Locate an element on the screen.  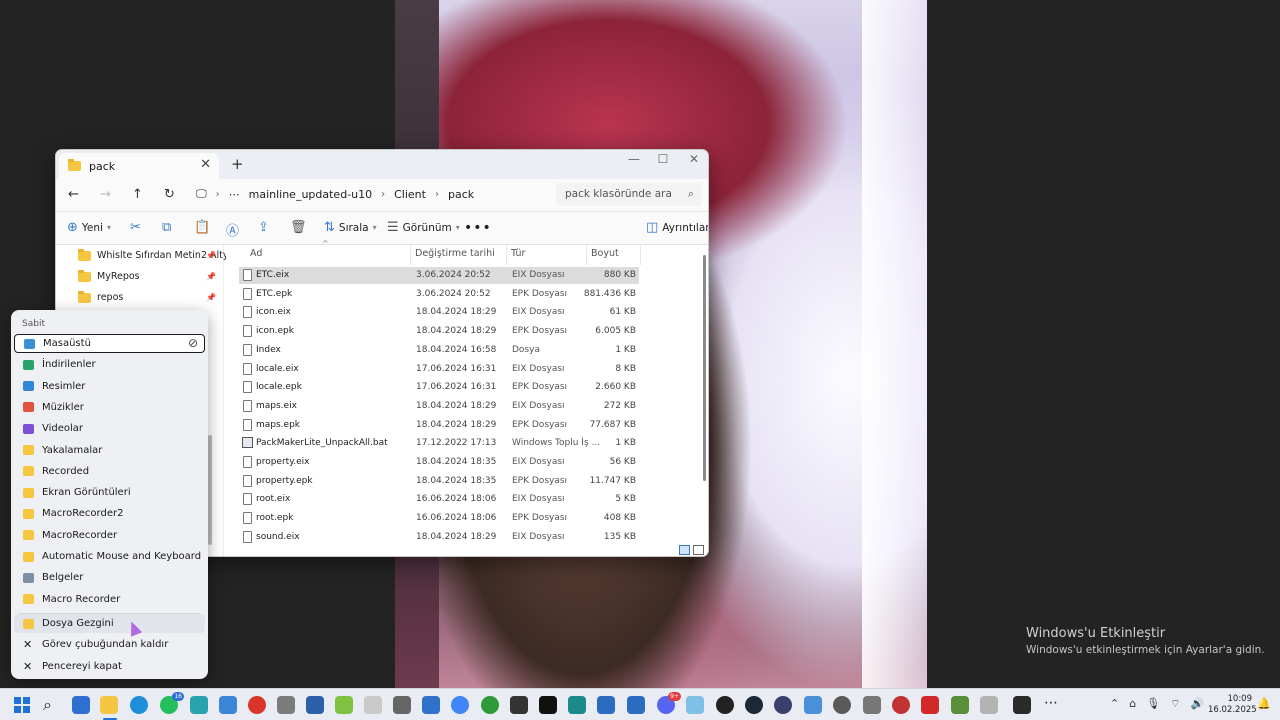
breadcrumb-item: pack is located at coordinates (461, 194).